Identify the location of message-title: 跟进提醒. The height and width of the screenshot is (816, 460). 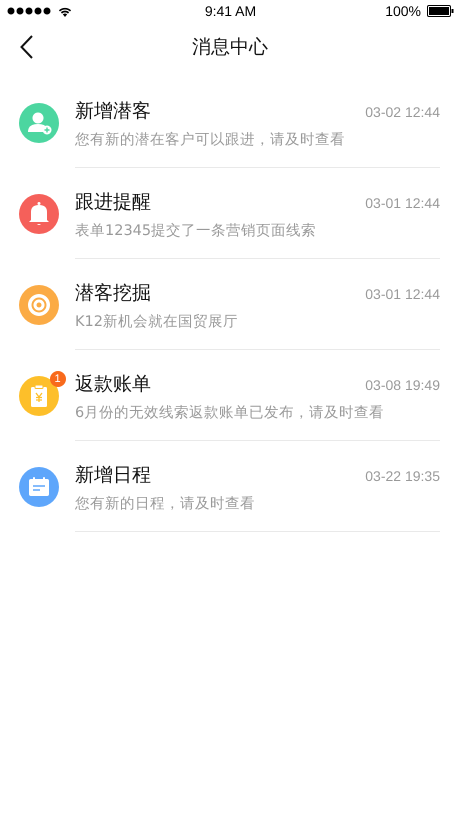
(113, 202).